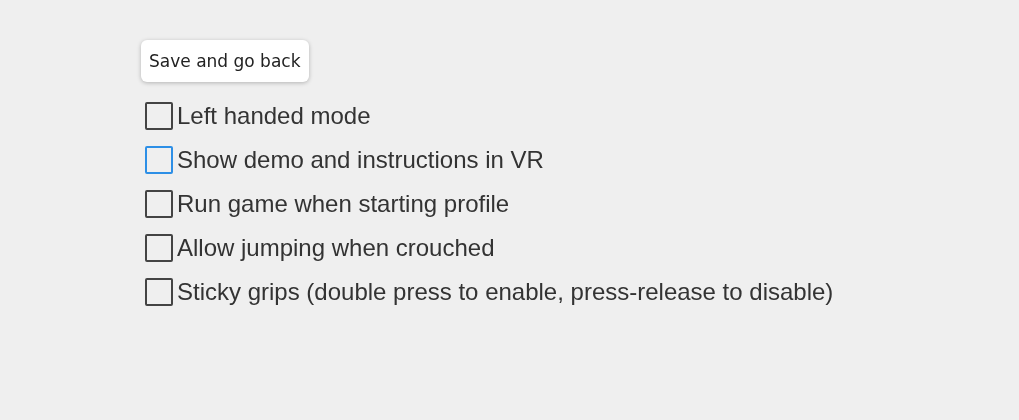 This screenshot has height=420, width=1019. What do you see at coordinates (336, 248) in the screenshot?
I see `checkbox-label: Allow jumping when crouched` at bounding box center [336, 248].